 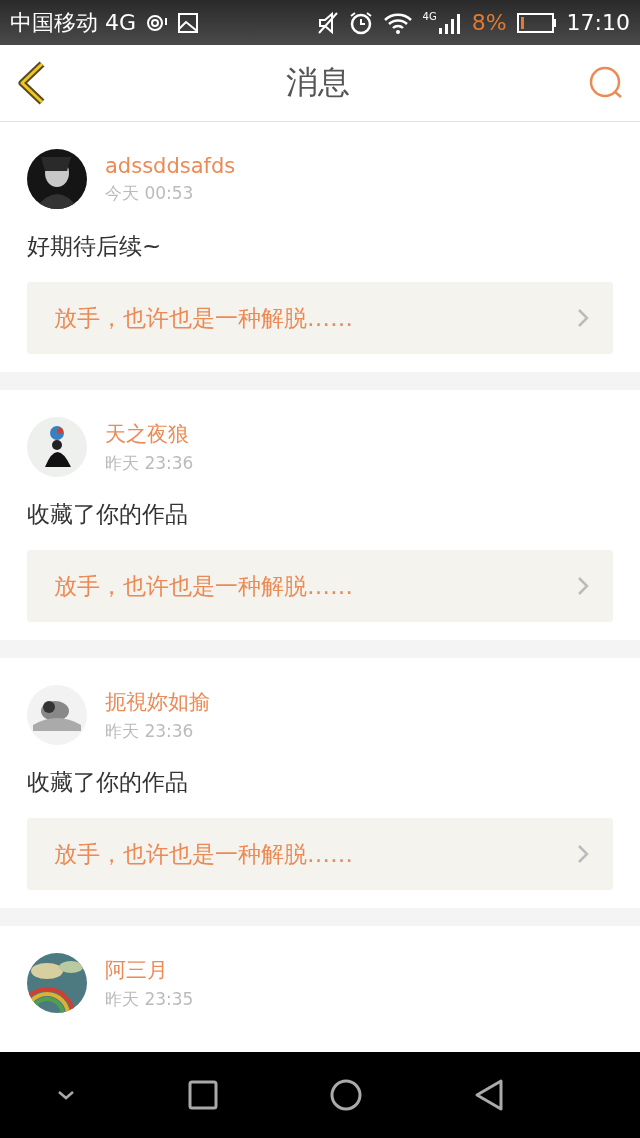 I want to click on message-time: 今天 00:53, so click(x=150, y=193).